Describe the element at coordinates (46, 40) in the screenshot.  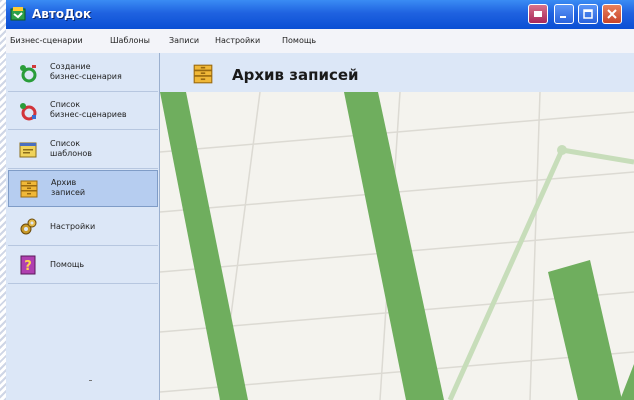
I see `menu-business-scenarios: Бизнес-сценарии` at that location.